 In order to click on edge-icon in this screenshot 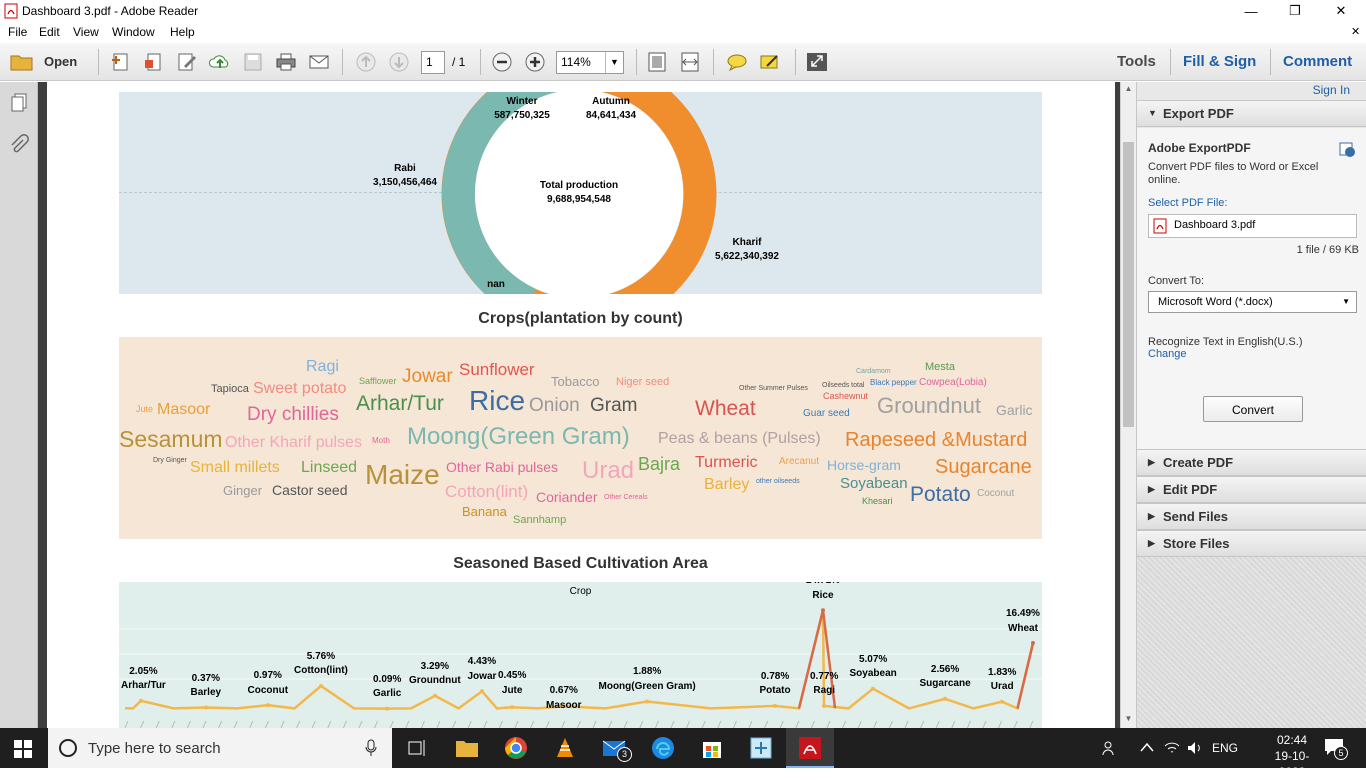, I will do `click(663, 748)`.